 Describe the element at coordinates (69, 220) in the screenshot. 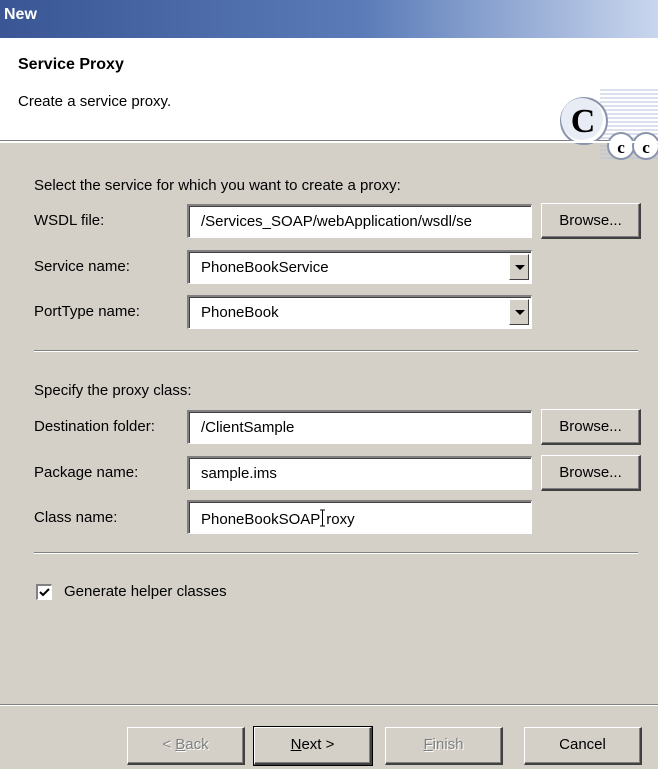

I see `wsdl-file-label: WSDL file:` at that location.